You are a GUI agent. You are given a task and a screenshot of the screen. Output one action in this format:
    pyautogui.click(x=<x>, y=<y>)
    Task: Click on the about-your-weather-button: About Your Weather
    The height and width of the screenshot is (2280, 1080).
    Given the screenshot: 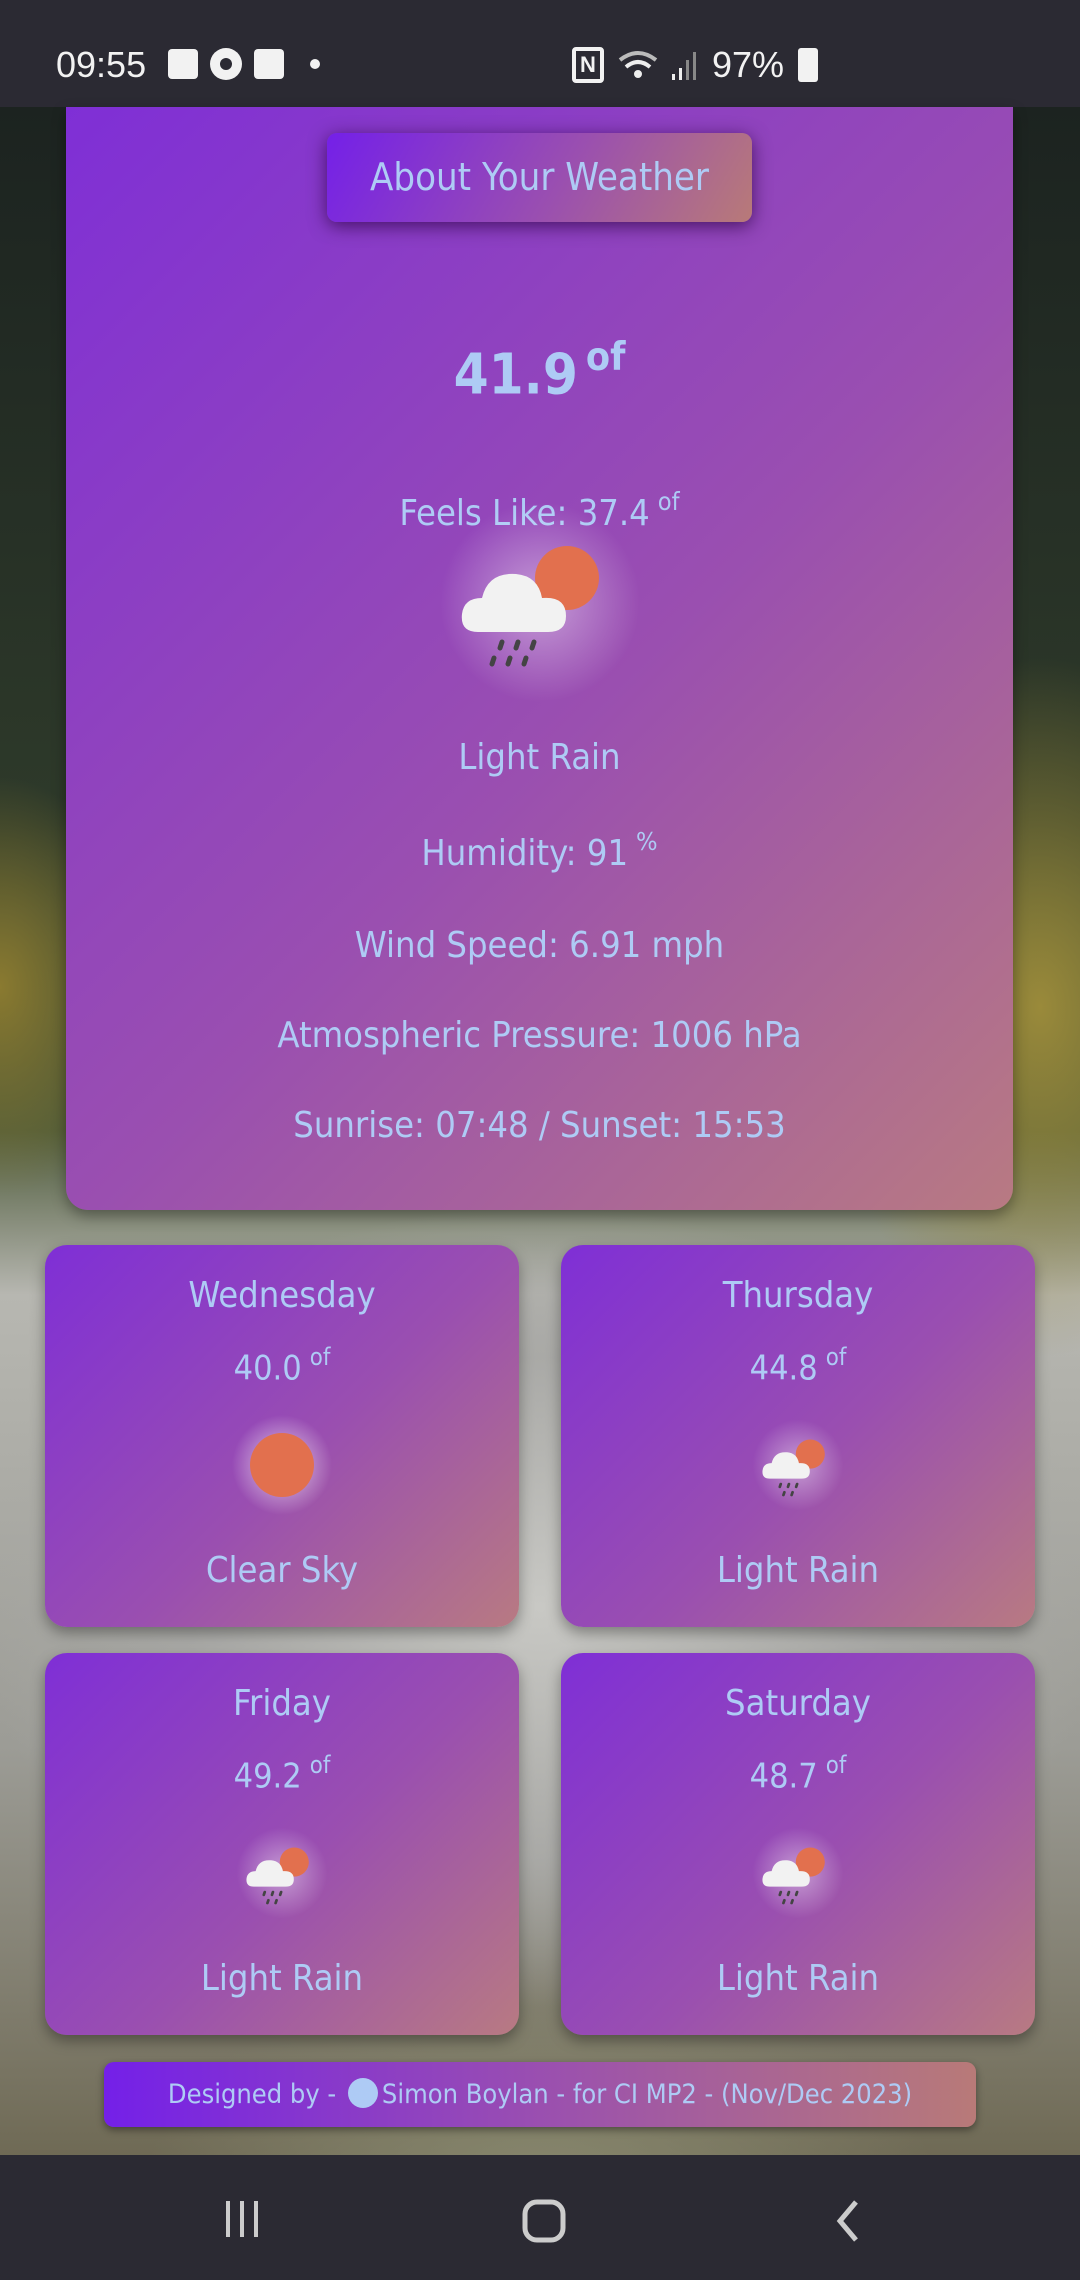 What is the action you would take?
    pyautogui.click(x=539, y=177)
    